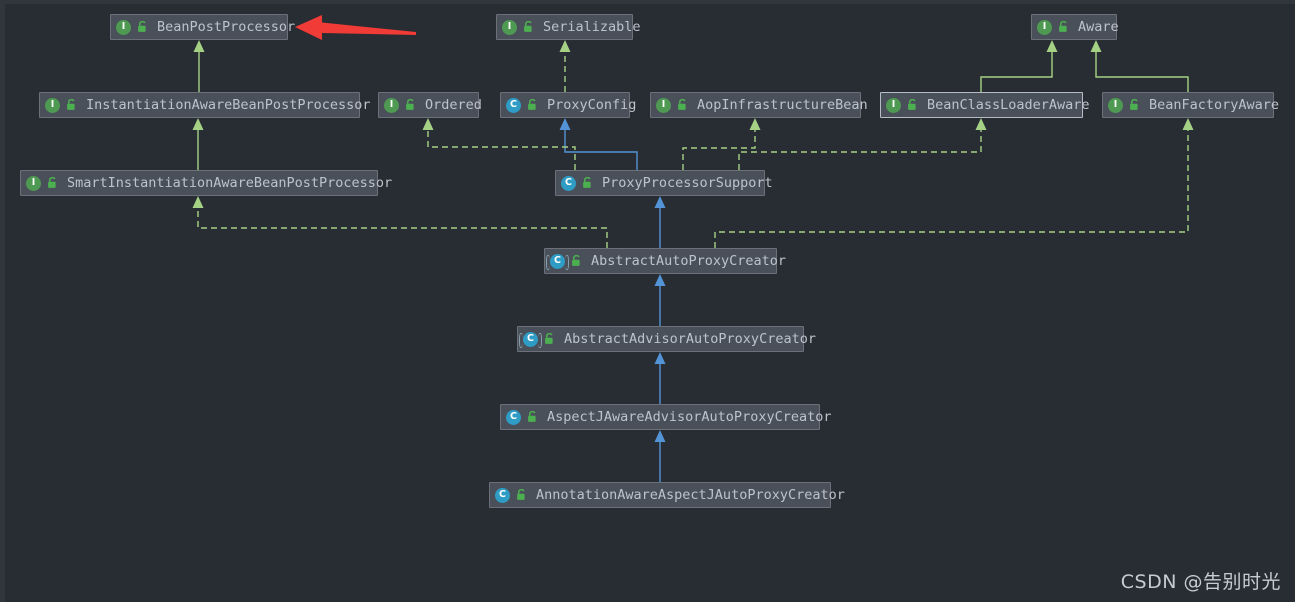 The image size is (1295, 602). What do you see at coordinates (689, 417) in the screenshot?
I see `class-node-label: AspectJAwareAdvisorAutoProxyCreator` at bounding box center [689, 417].